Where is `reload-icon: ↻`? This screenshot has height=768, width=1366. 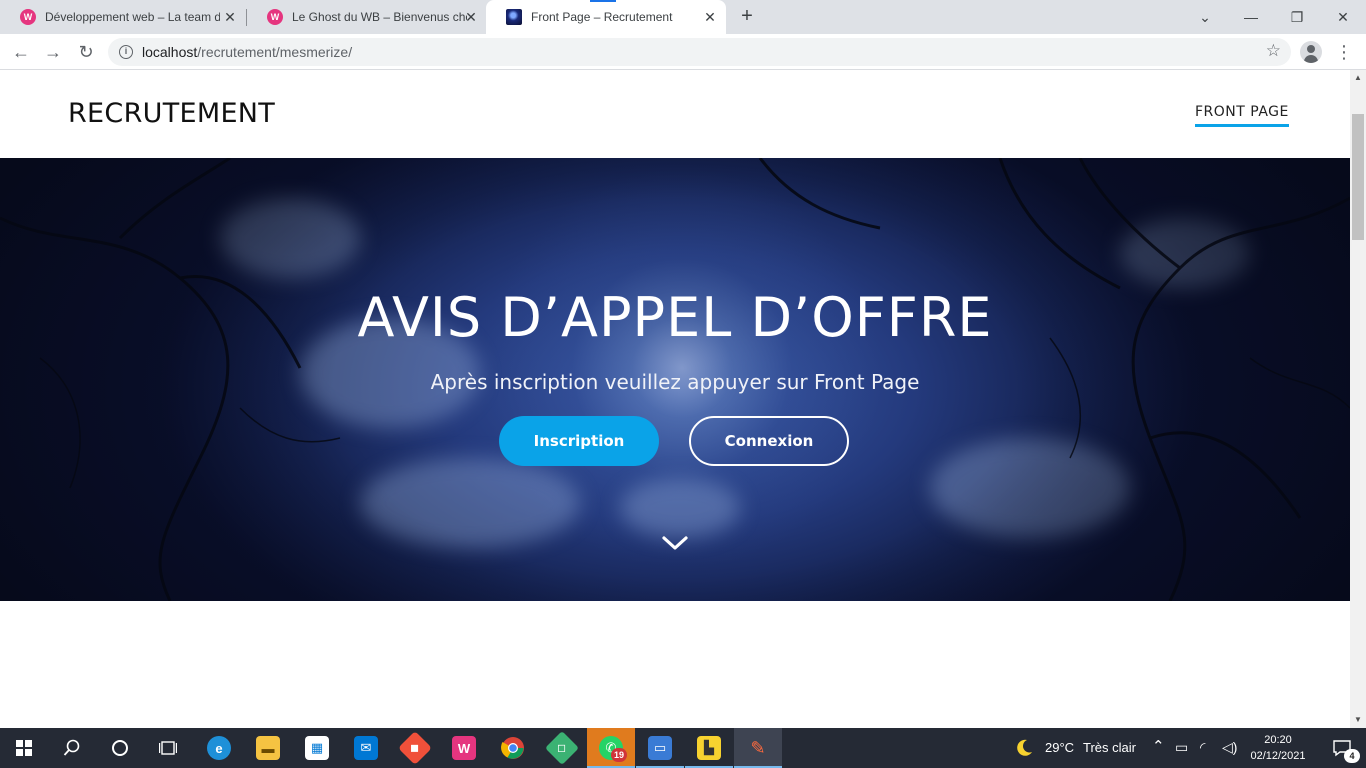 reload-icon: ↻ is located at coordinates (86, 52).